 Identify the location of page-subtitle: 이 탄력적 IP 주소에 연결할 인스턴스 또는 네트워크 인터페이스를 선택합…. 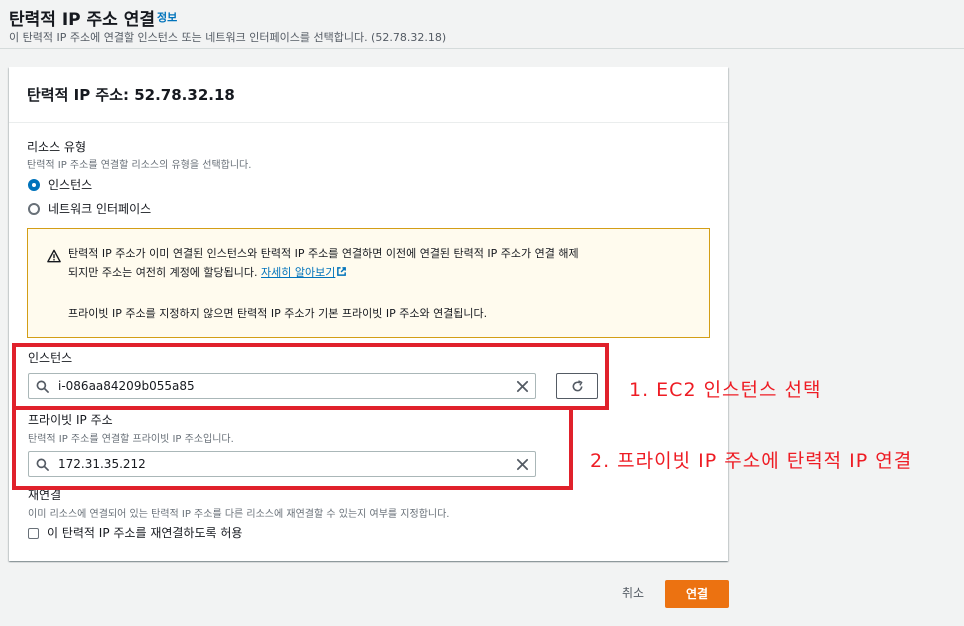
(228, 37).